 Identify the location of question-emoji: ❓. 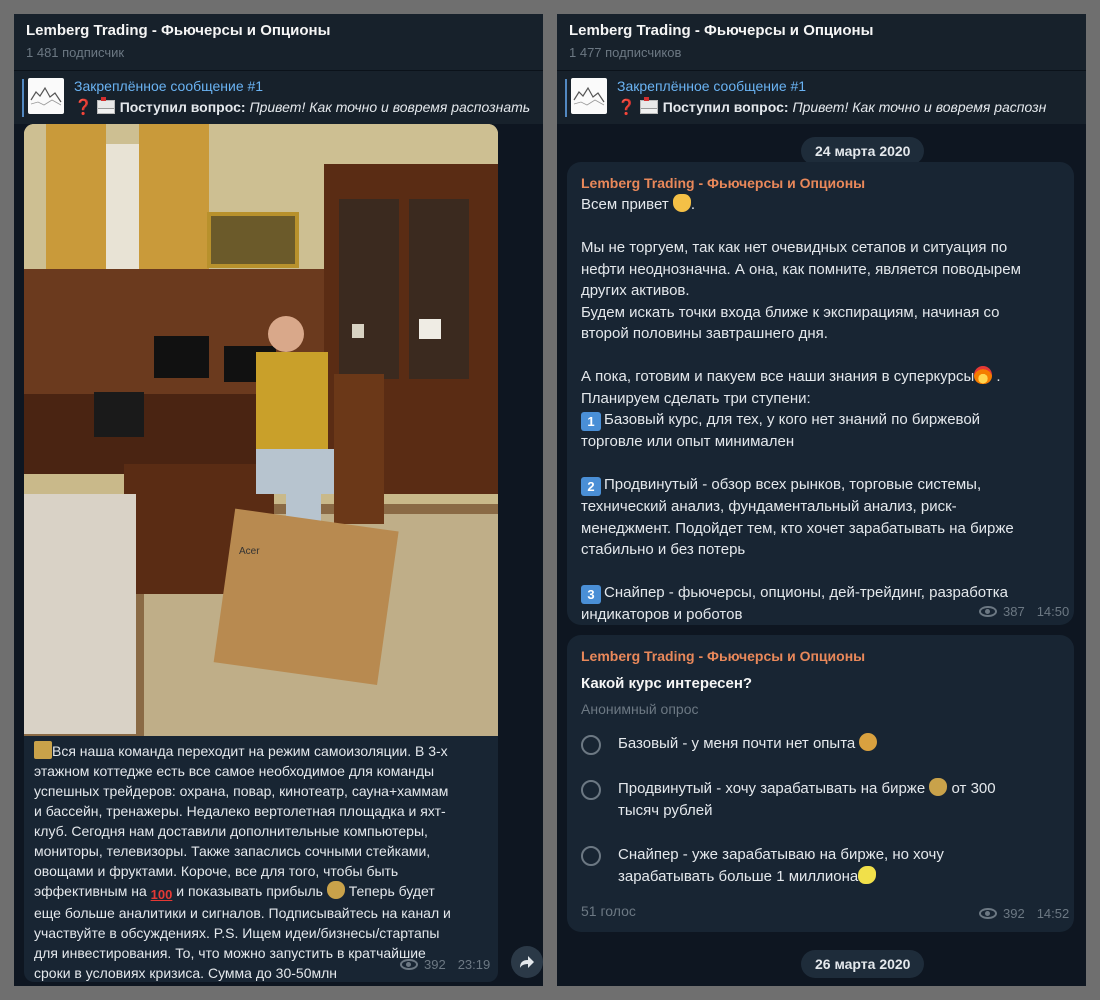
(626, 107).